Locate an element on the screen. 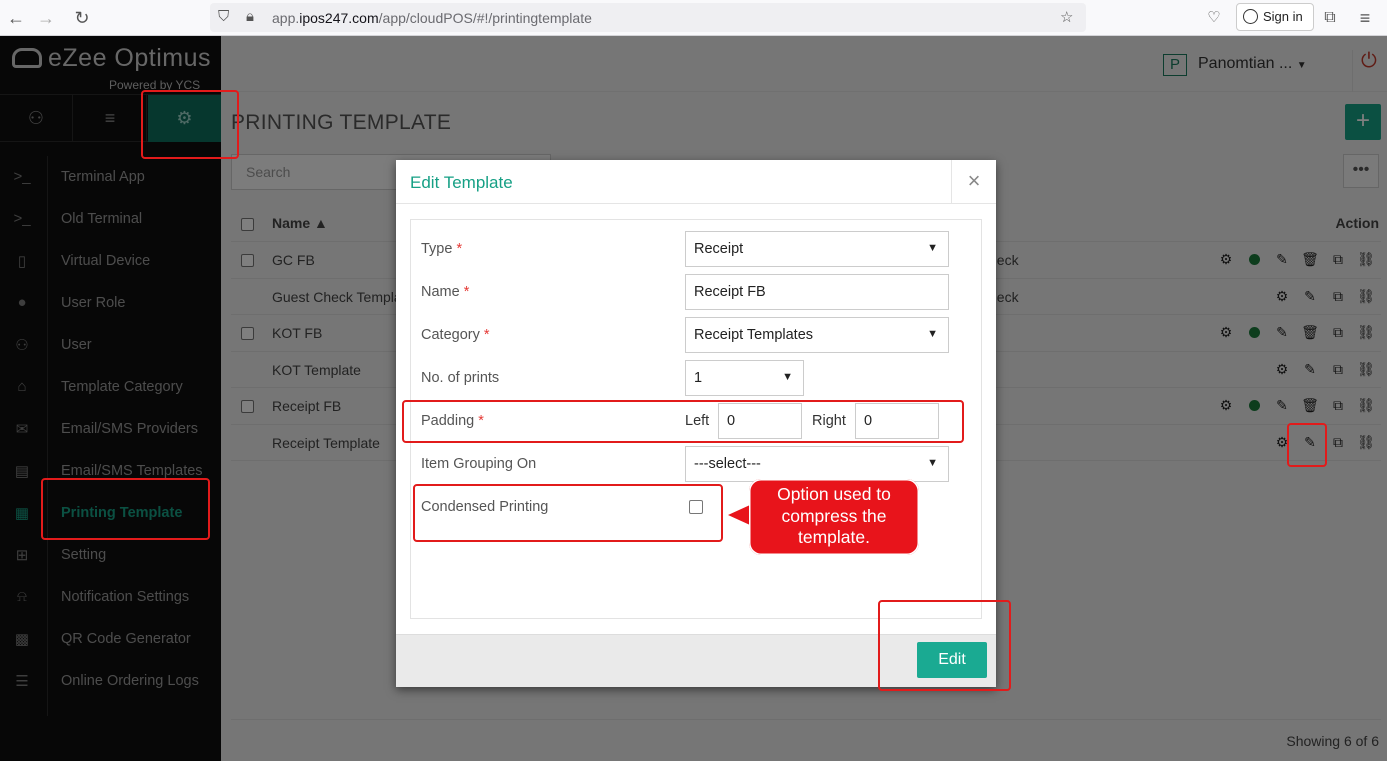  grouping-select: ---select--- is located at coordinates (817, 464).